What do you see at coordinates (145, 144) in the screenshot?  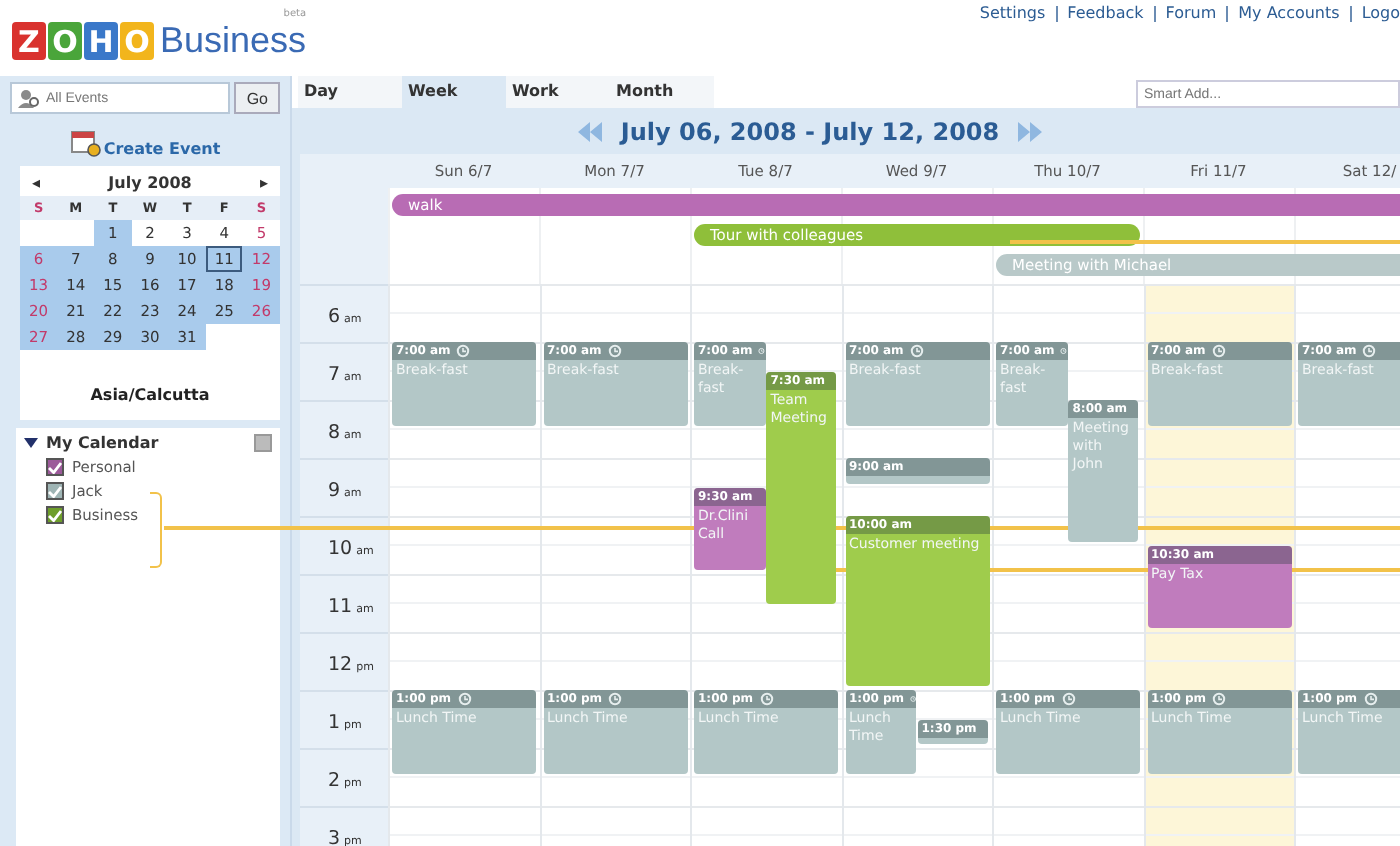 I see `create-event-link: Create Event` at bounding box center [145, 144].